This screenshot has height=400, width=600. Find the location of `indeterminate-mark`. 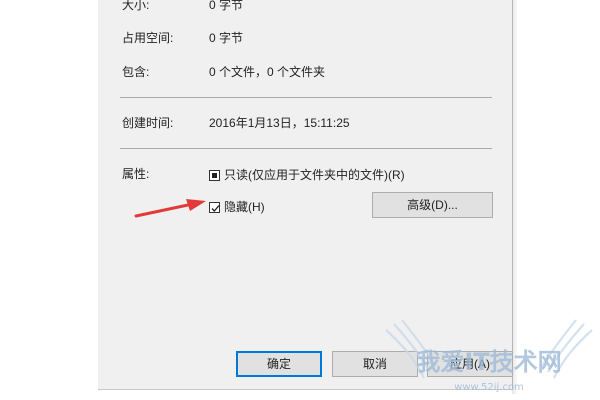

indeterminate-mark is located at coordinates (214, 175).